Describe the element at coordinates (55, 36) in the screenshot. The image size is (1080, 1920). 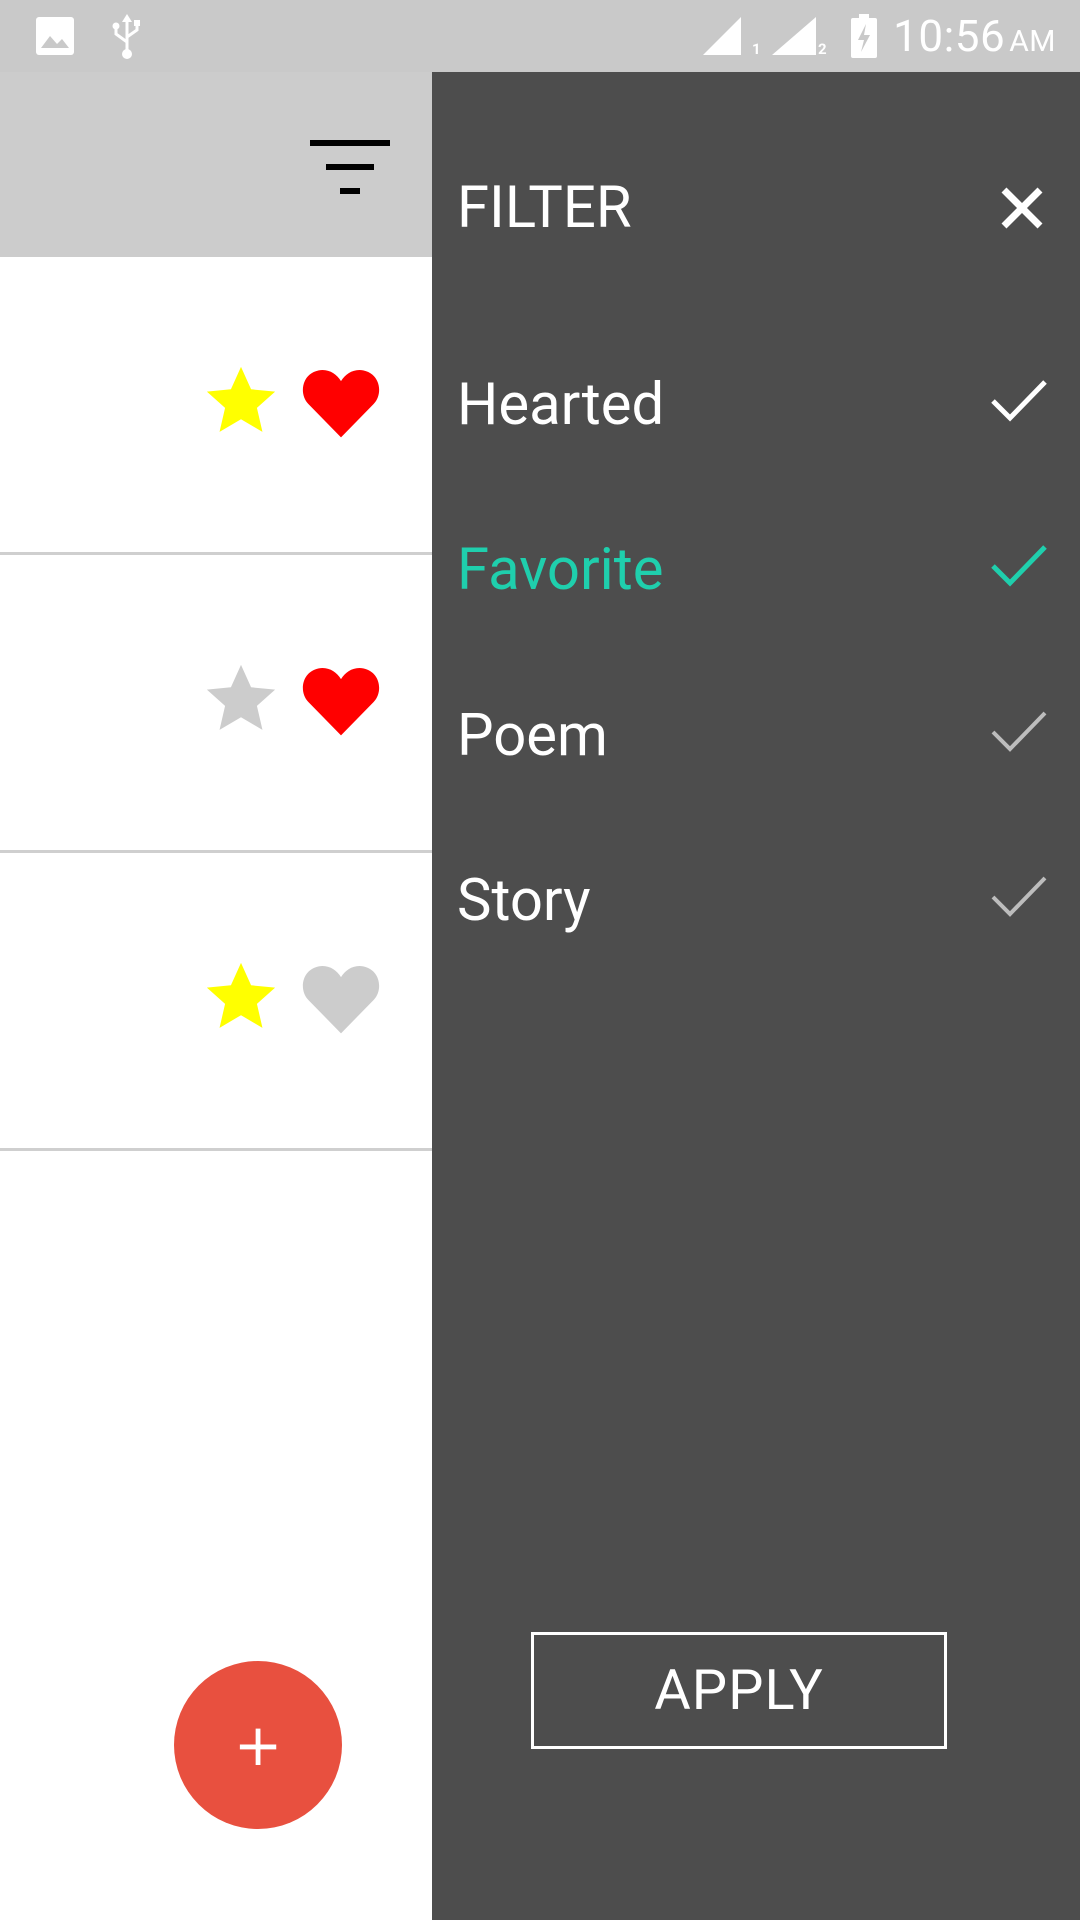
I see `image-icon` at that location.